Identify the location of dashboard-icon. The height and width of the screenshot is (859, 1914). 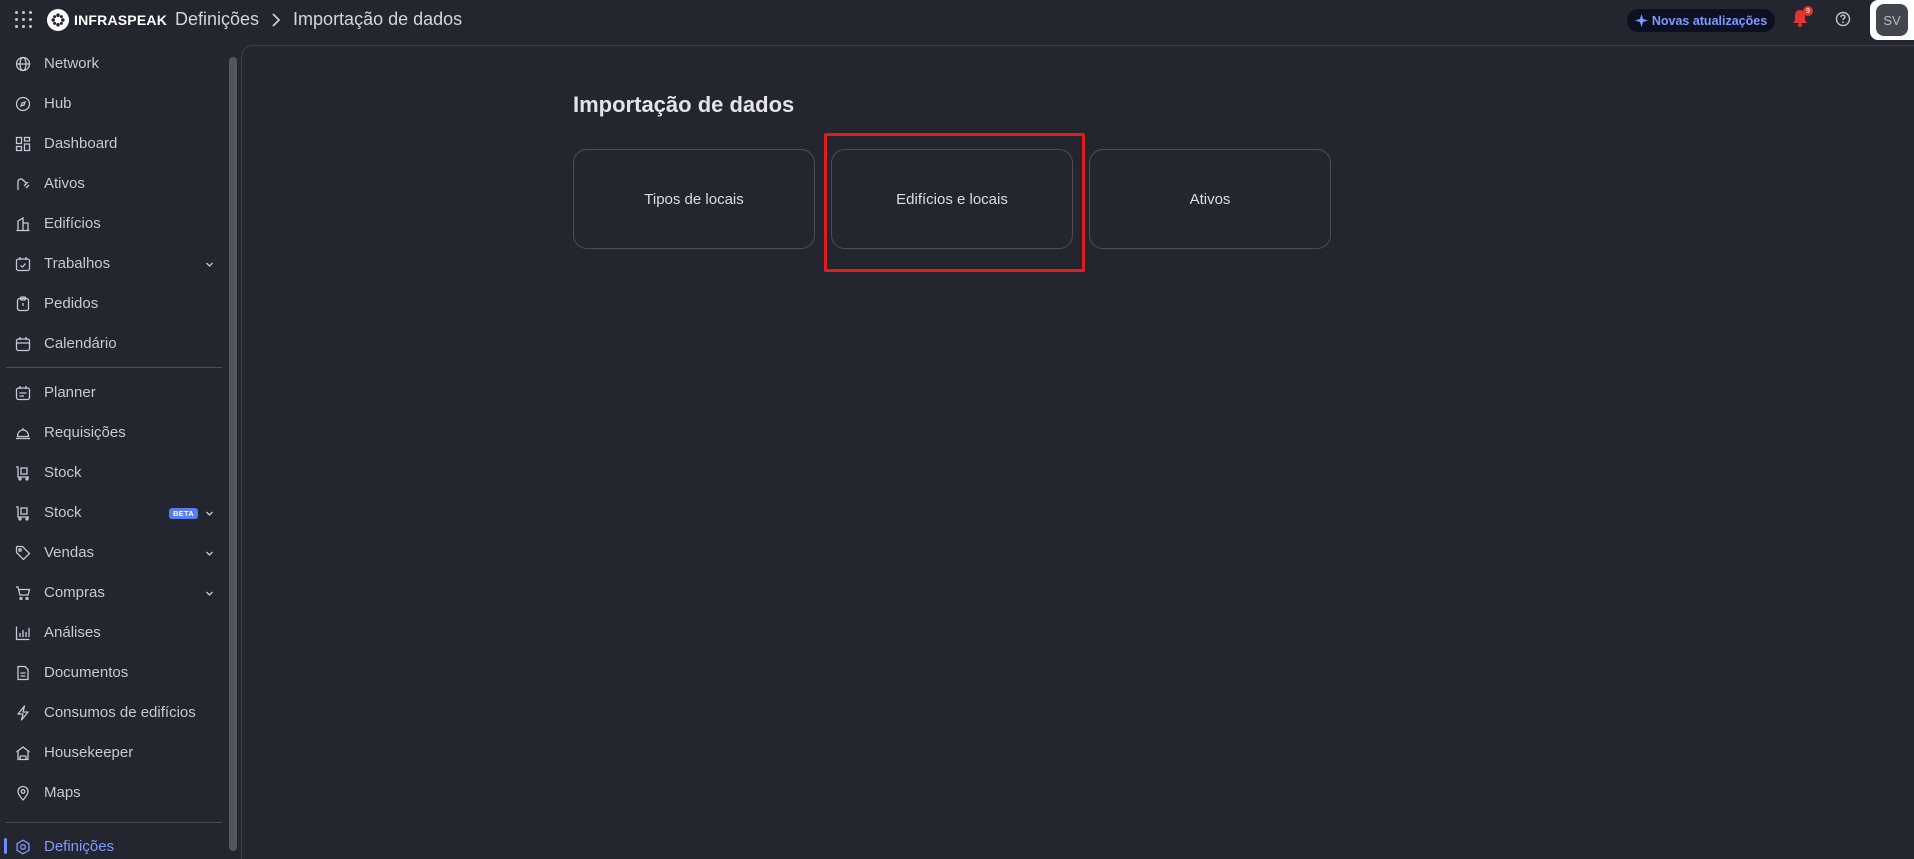
(23, 144).